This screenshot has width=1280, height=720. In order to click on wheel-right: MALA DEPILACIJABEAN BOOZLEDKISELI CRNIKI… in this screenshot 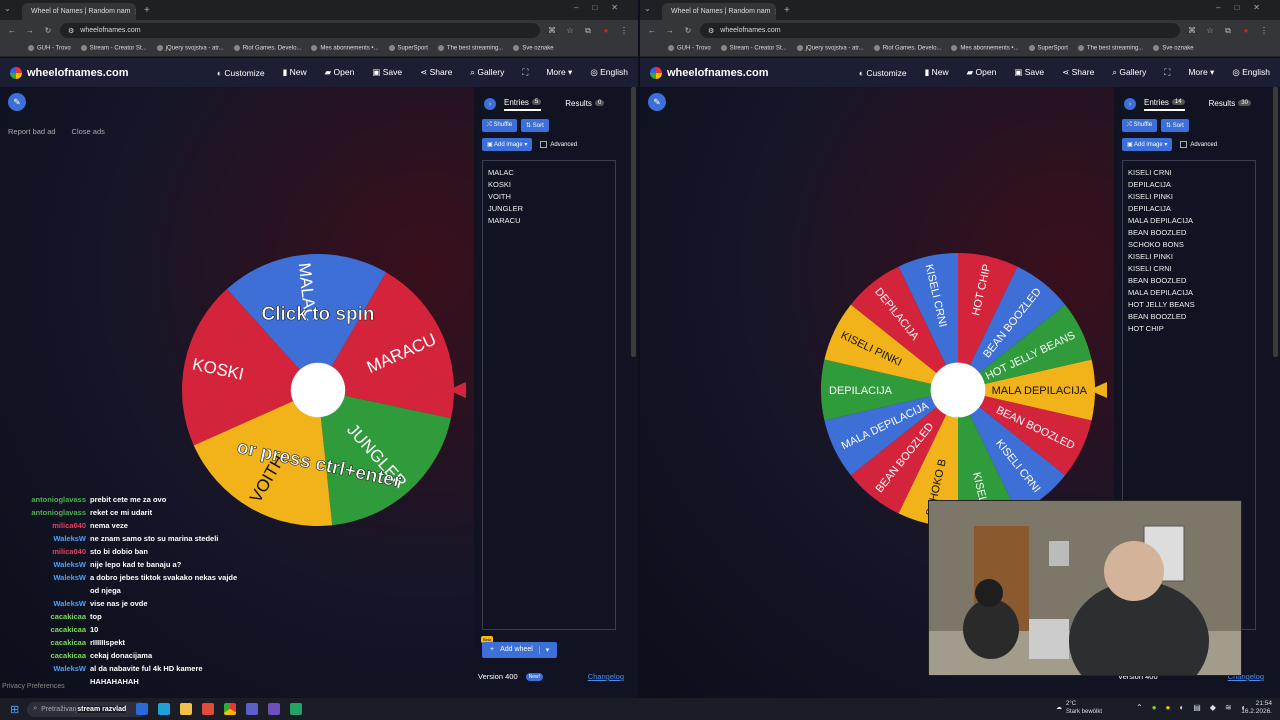, I will do `click(963, 390)`.